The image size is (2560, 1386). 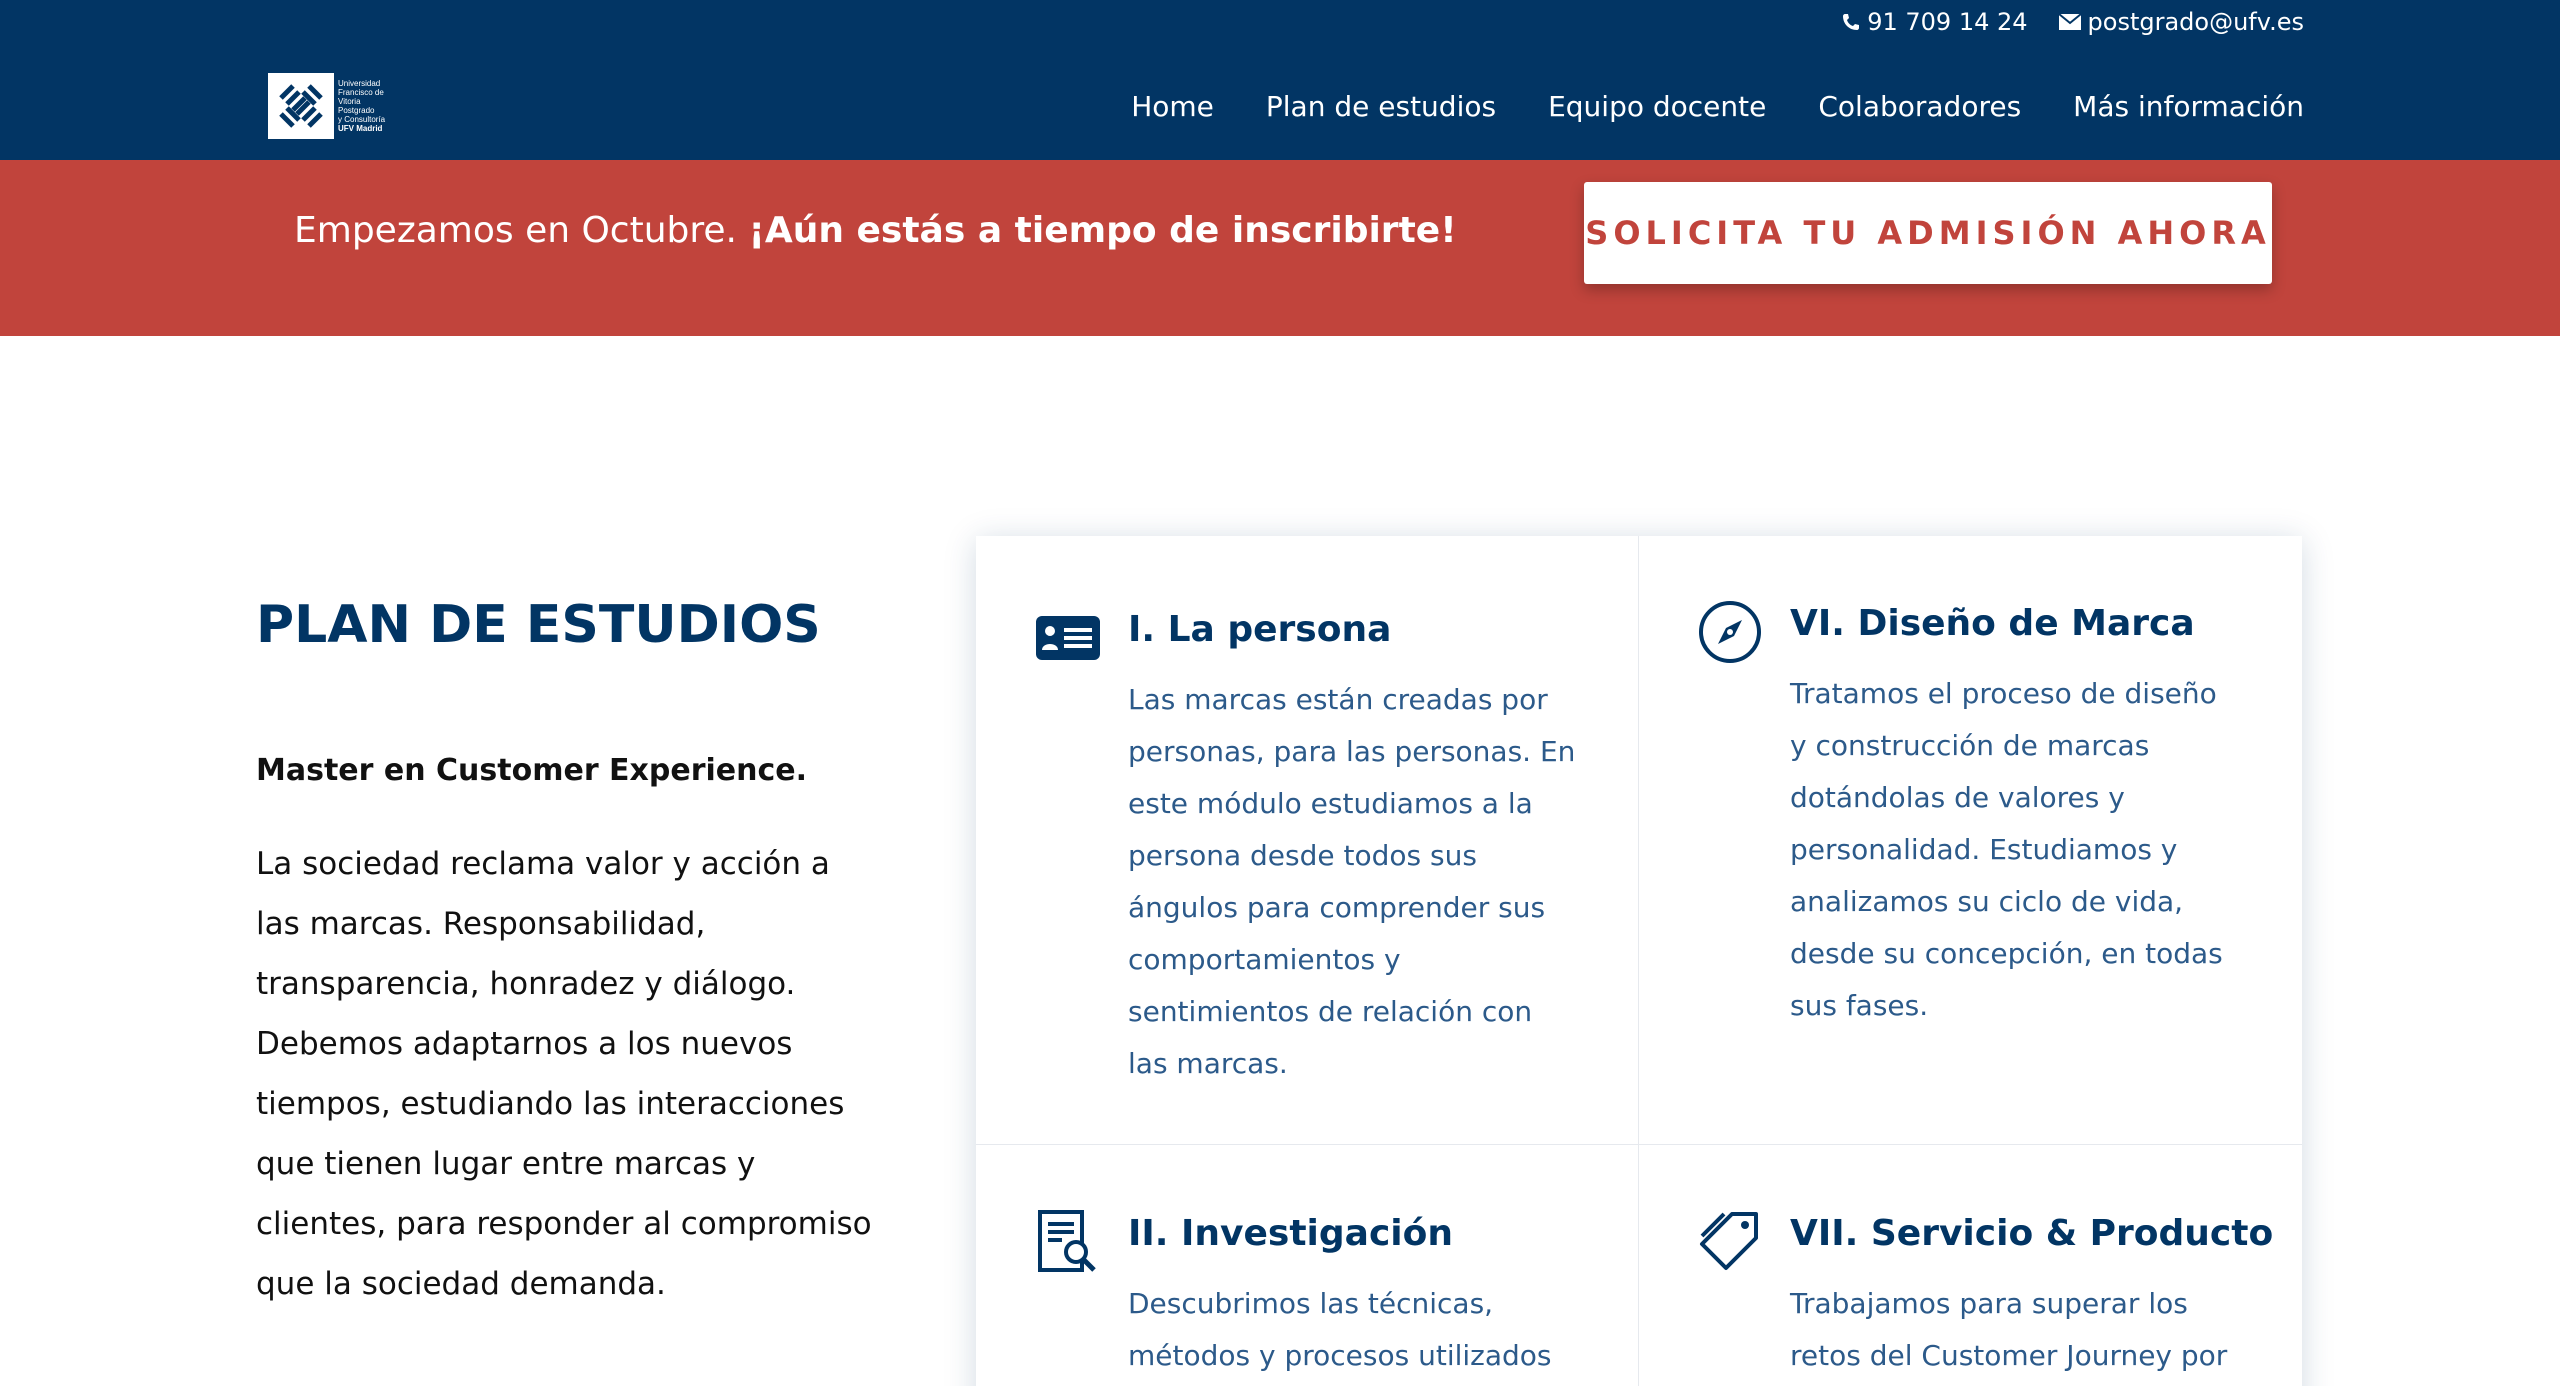 What do you see at coordinates (1919, 106) in the screenshot?
I see `nav-colaboradores: Colaboradores` at bounding box center [1919, 106].